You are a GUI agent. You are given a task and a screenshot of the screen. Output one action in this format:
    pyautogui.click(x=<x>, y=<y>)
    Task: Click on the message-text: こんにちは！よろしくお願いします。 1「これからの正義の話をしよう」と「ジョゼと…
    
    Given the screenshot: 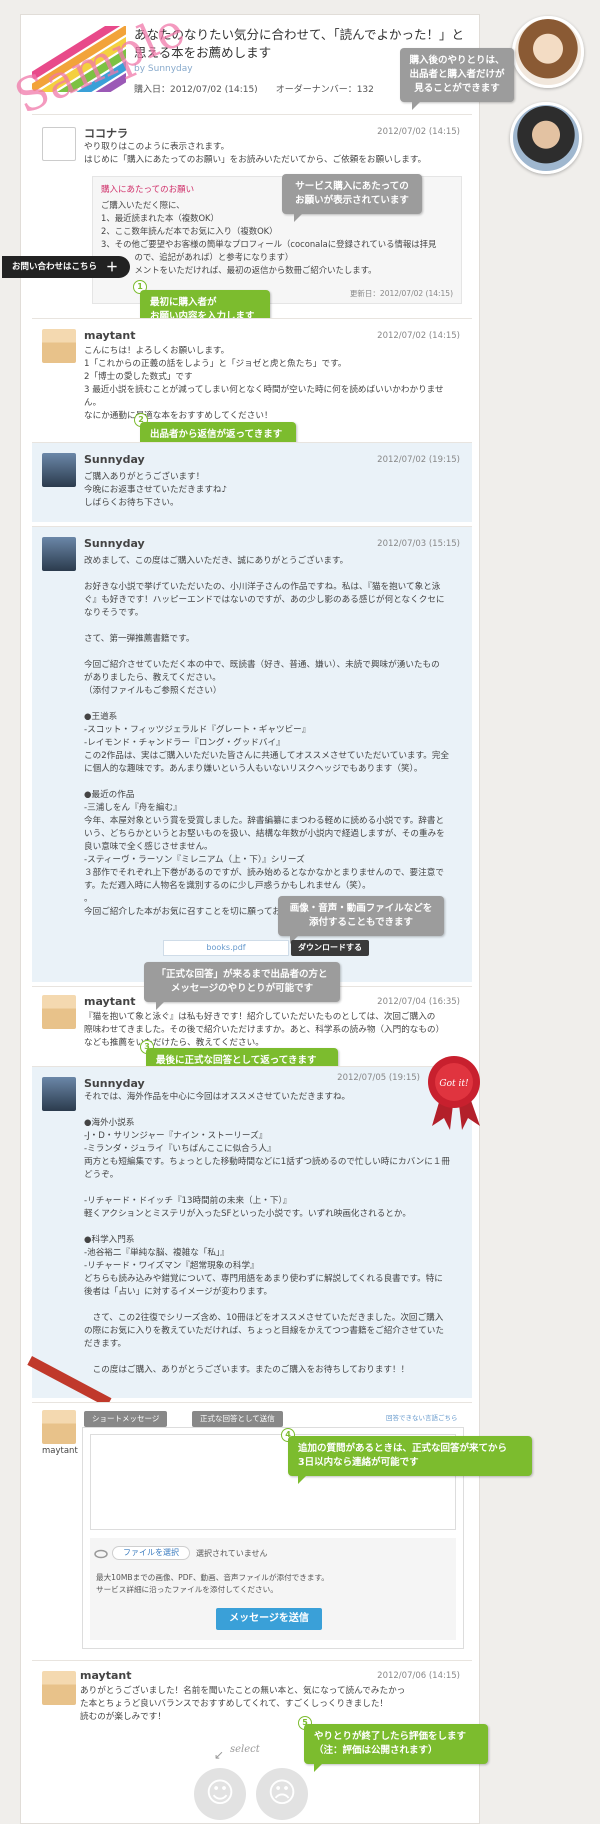 What is the action you would take?
    pyautogui.click(x=264, y=383)
    